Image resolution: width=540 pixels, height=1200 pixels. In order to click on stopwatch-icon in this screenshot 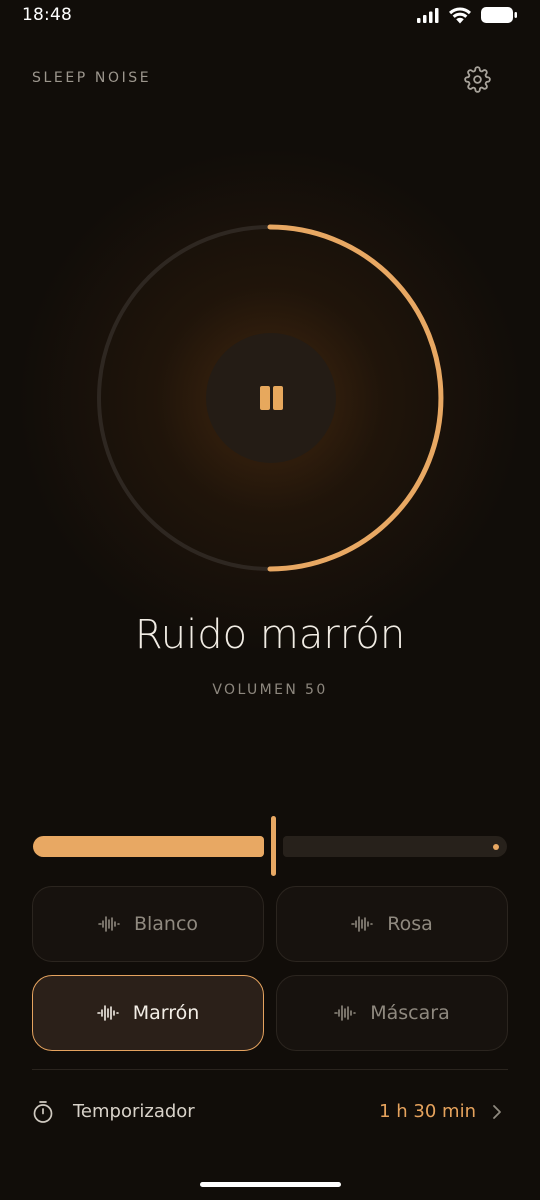, I will do `click(43, 1112)`.